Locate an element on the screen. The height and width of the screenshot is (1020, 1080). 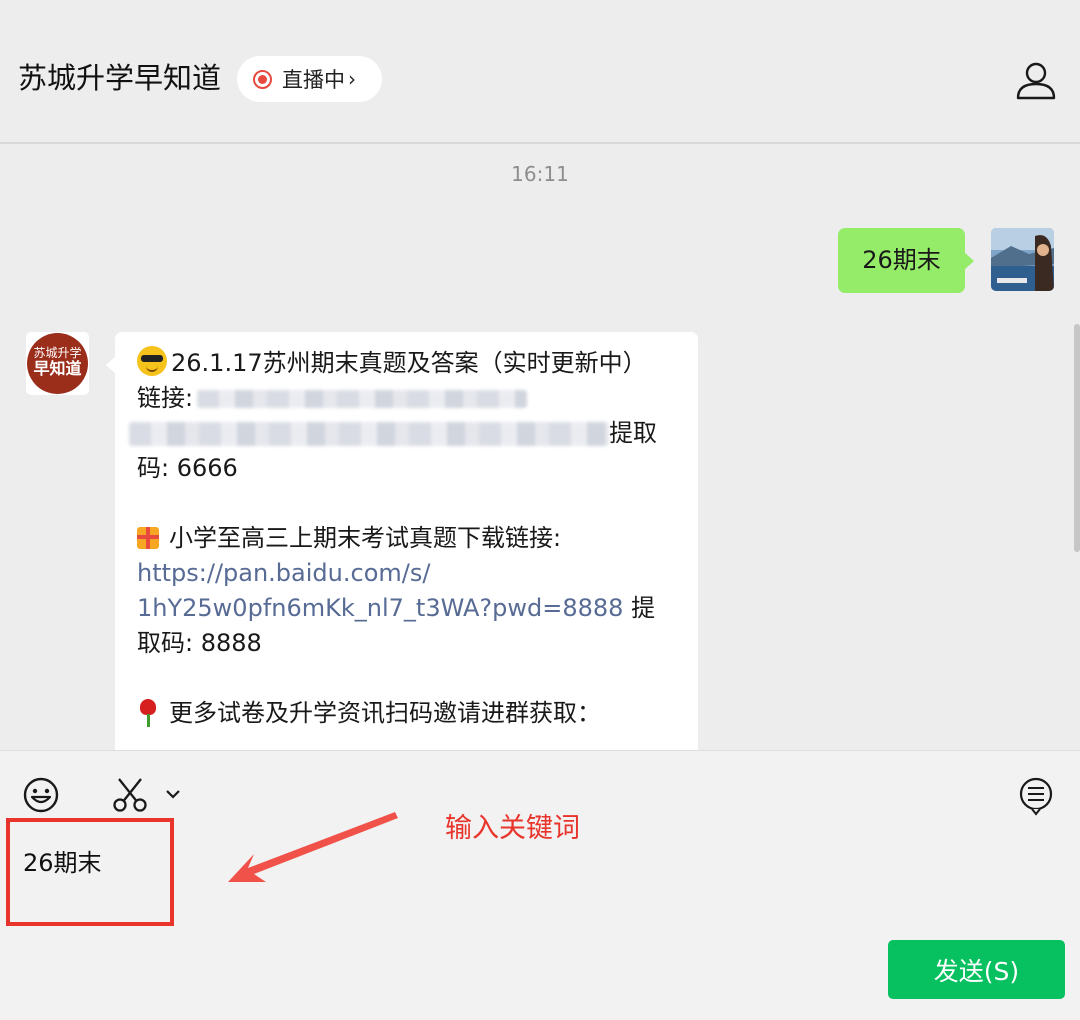
link-label: 链接: is located at coordinates (165, 398).